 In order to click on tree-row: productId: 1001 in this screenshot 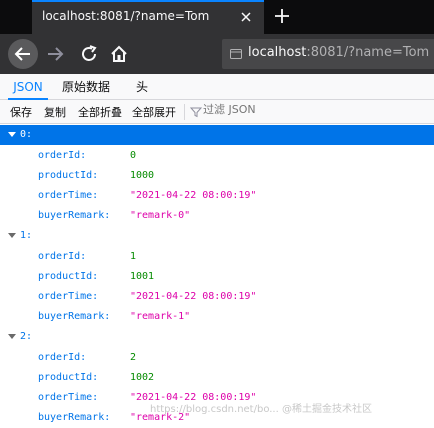, I will do `click(217, 277)`.